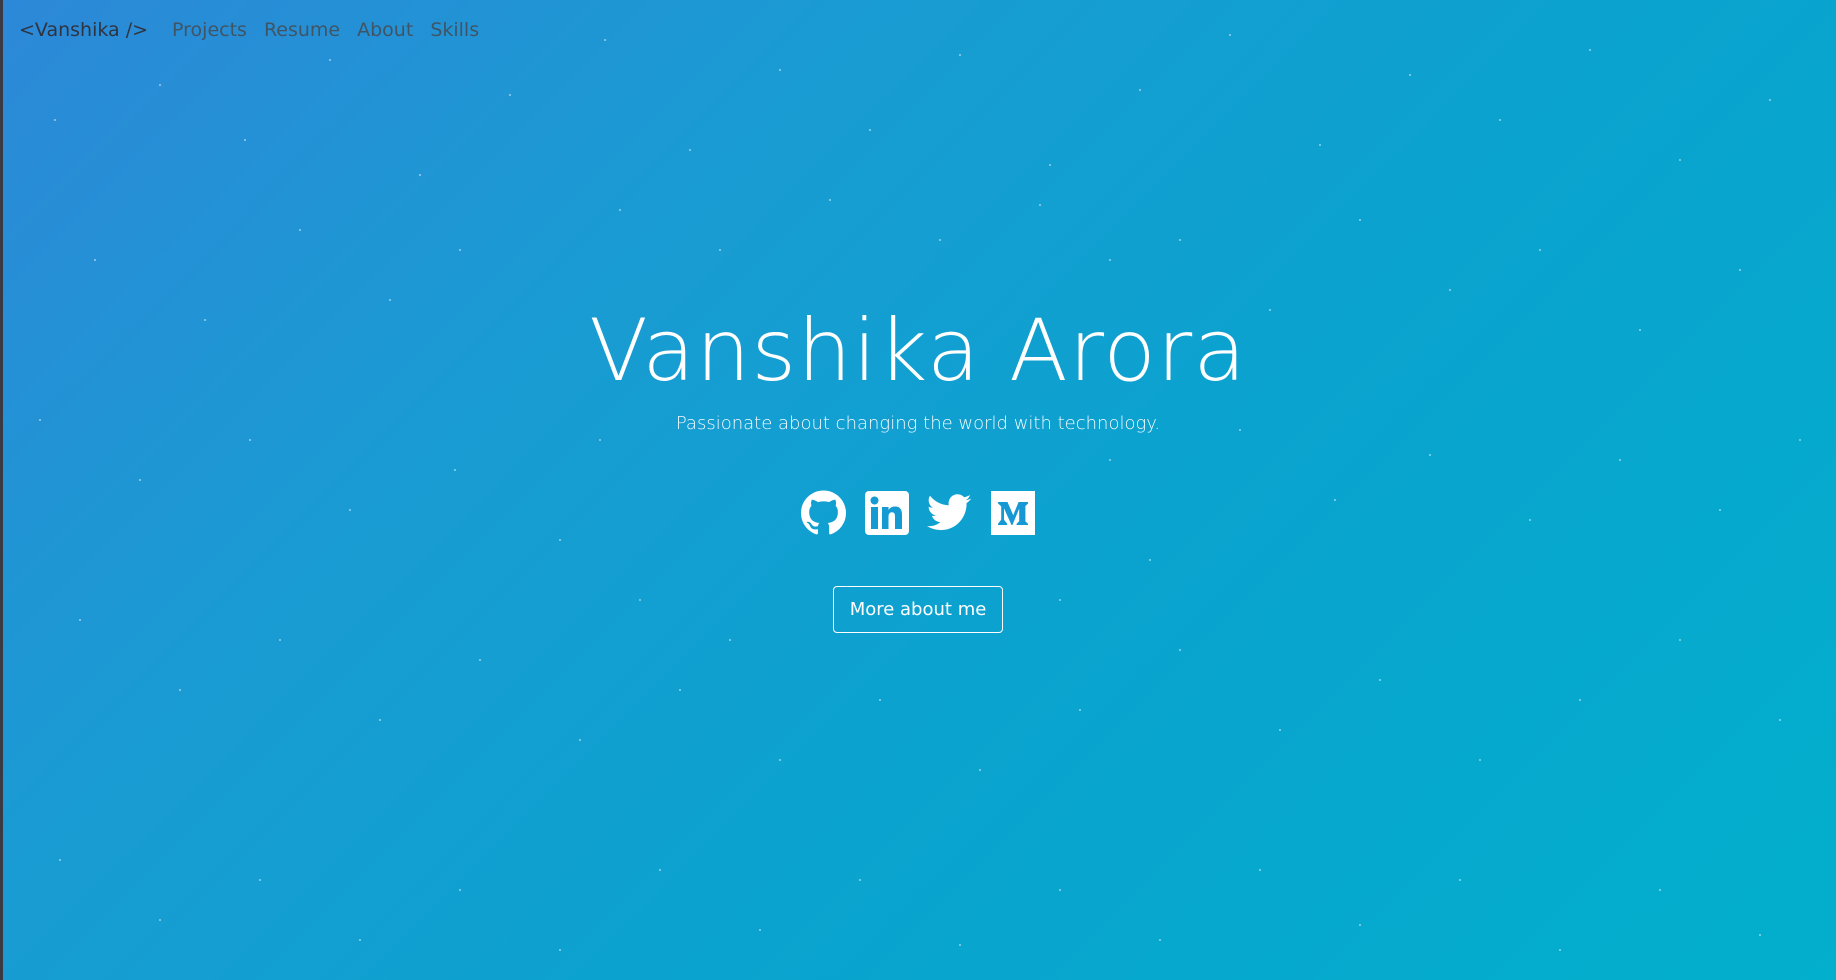  What do you see at coordinates (918, 351) in the screenshot?
I see `hero-name: Vanshika Arora` at bounding box center [918, 351].